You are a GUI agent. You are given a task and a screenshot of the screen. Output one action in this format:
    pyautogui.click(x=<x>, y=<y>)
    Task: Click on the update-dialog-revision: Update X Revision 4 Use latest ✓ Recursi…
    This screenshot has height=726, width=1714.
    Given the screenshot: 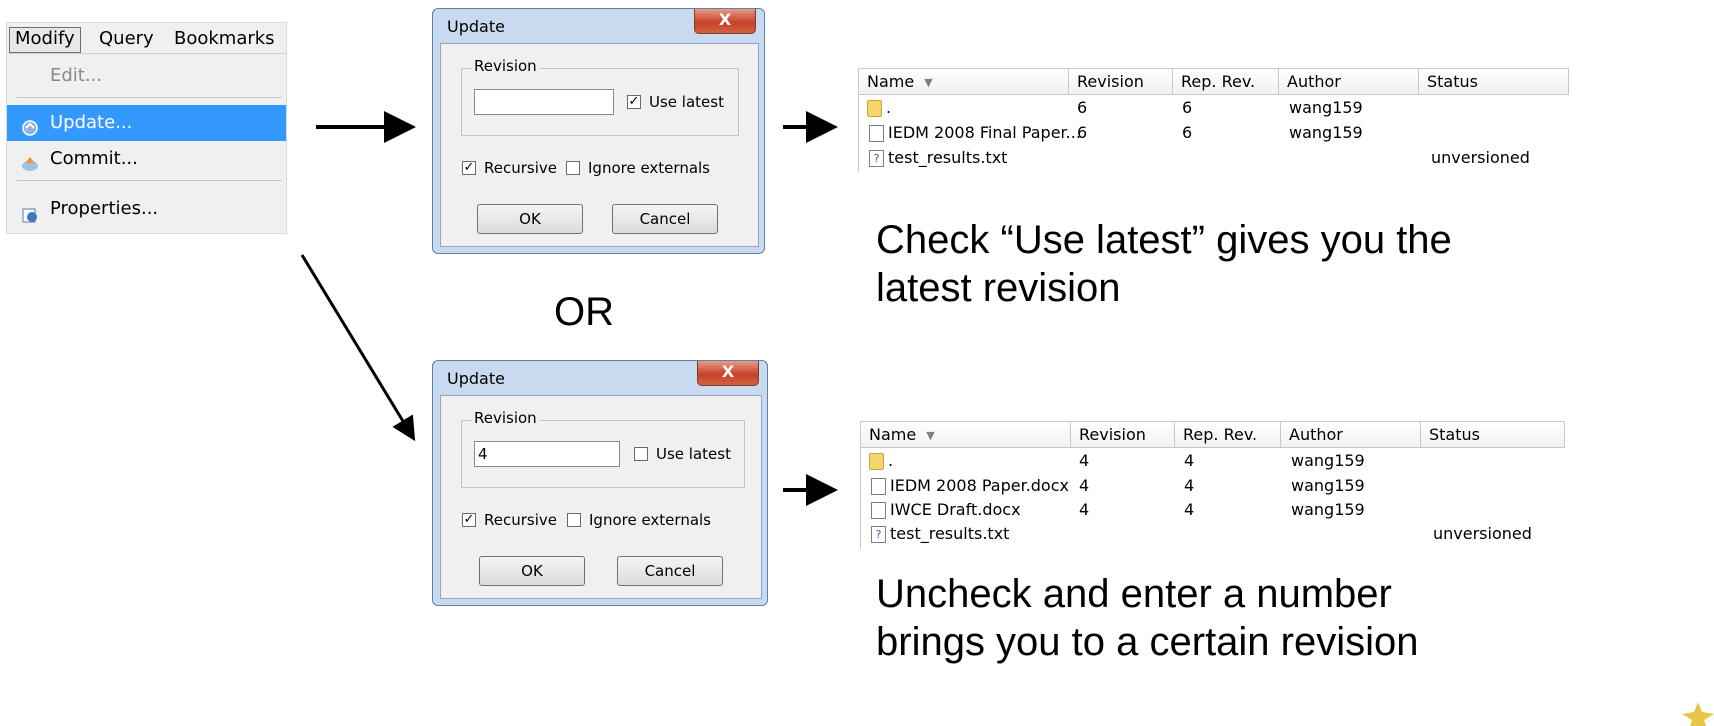 What is the action you would take?
    pyautogui.click(x=600, y=483)
    